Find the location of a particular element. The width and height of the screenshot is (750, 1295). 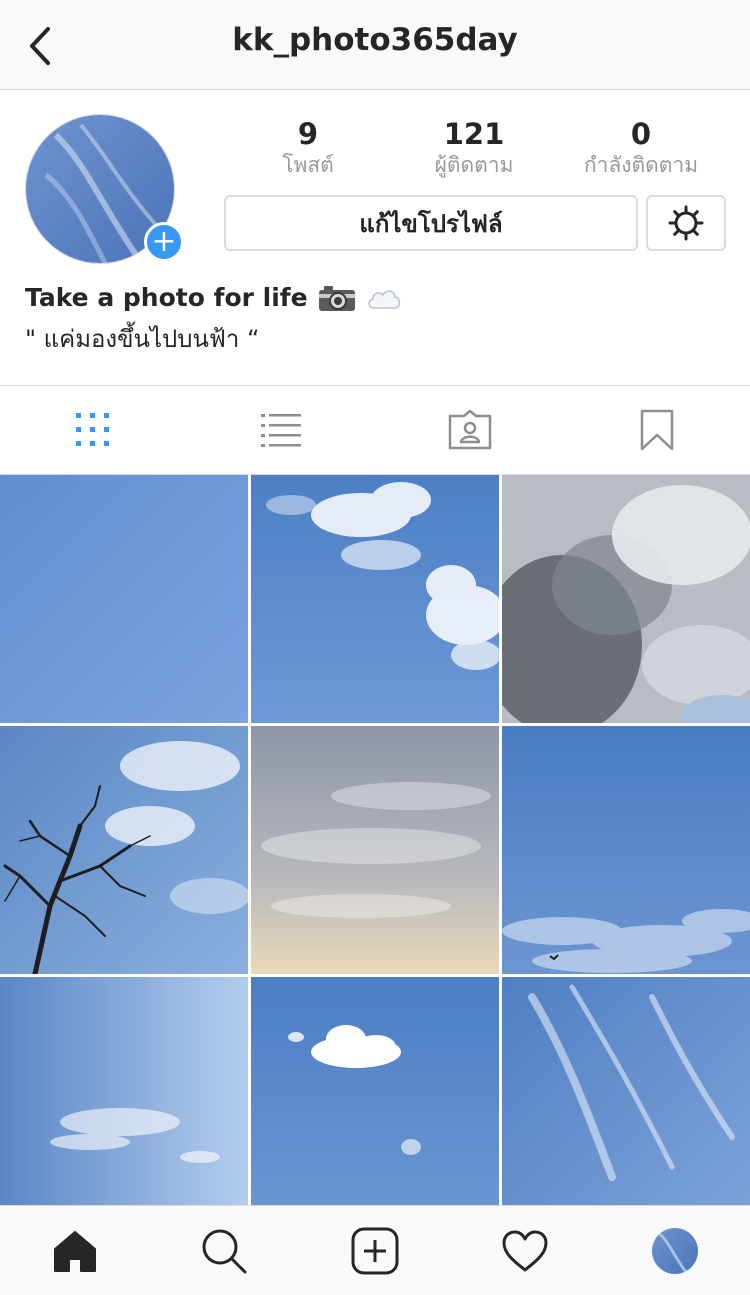

tab-grid-view is located at coordinates (93, 430).